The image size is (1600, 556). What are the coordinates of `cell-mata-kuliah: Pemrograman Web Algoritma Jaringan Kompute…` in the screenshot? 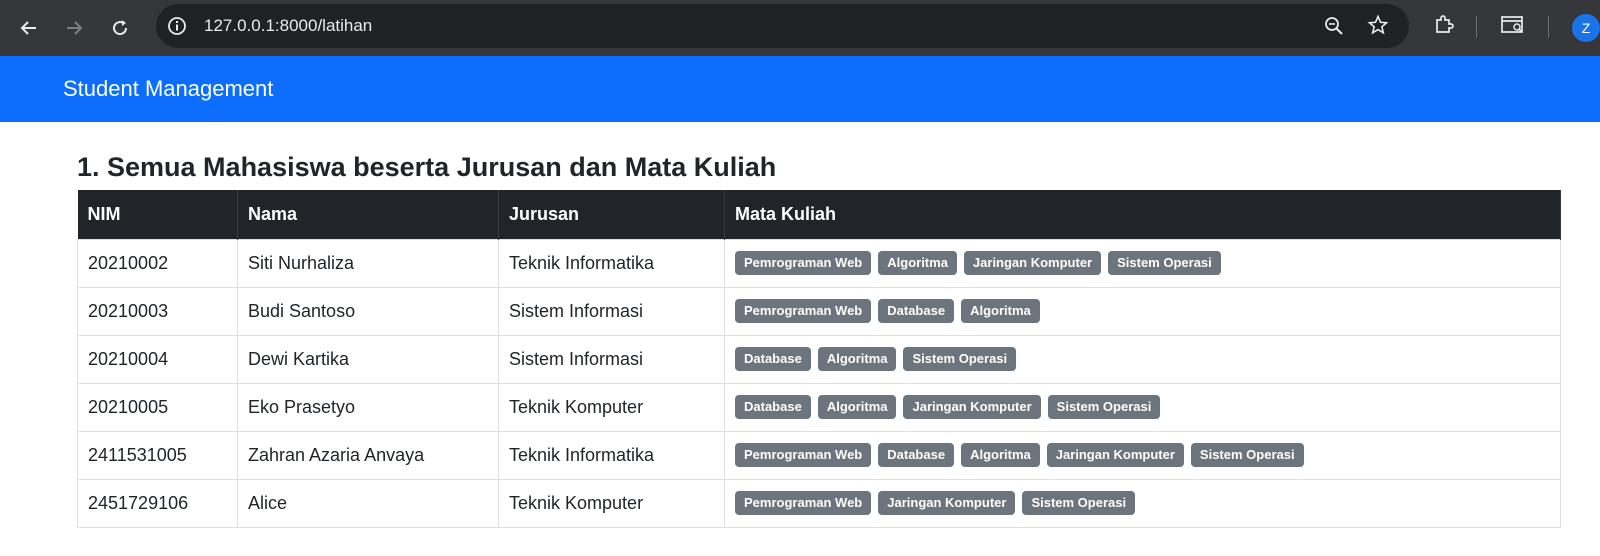 It's located at (1142, 263).